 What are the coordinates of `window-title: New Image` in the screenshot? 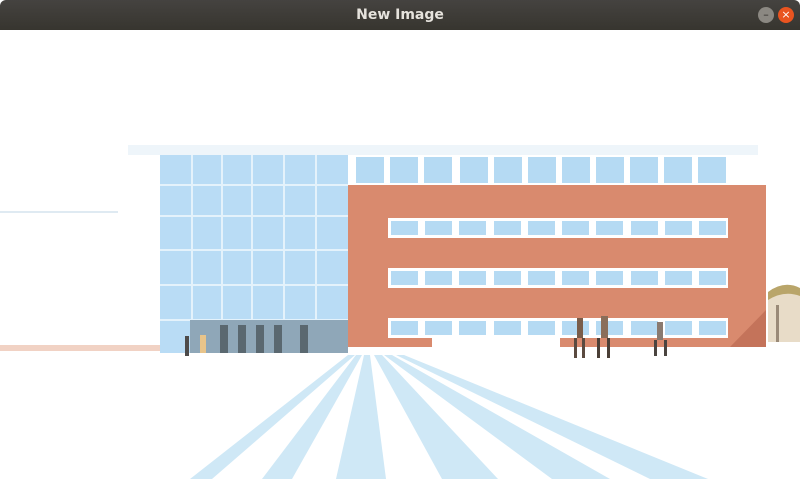 It's located at (400, 15).